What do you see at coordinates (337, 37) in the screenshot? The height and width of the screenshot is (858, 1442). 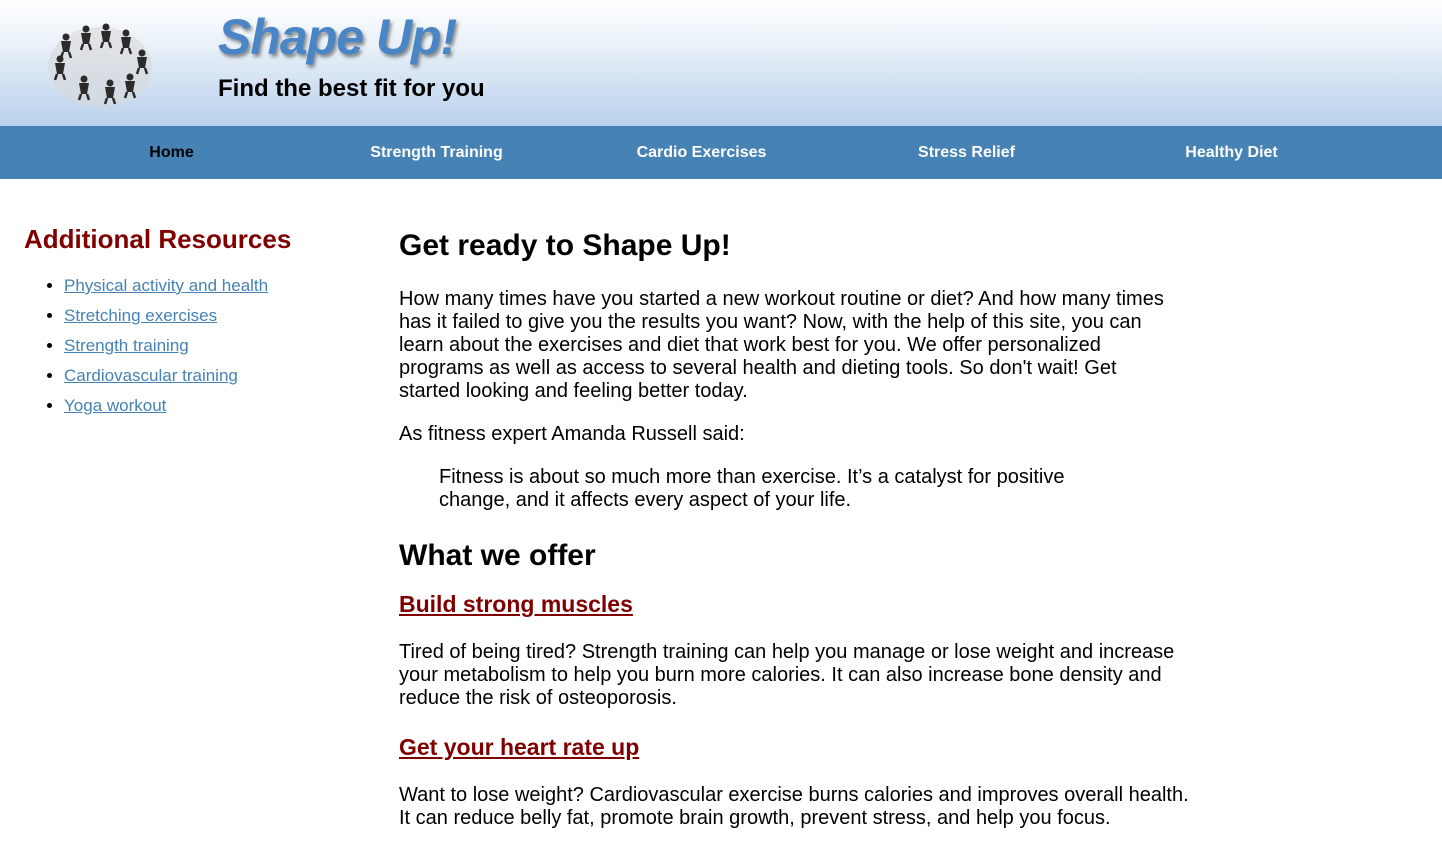 I see `site-title: Shape Up!` at bounding box center [337, 37].